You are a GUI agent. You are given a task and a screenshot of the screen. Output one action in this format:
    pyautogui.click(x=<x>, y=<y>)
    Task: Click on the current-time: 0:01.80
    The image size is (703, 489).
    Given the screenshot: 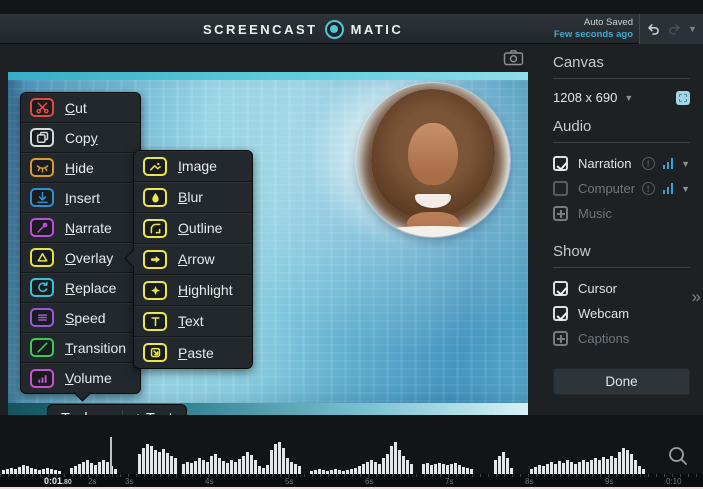 What is the action you would take?
    pyautogui.click(x=58, y=481)
    